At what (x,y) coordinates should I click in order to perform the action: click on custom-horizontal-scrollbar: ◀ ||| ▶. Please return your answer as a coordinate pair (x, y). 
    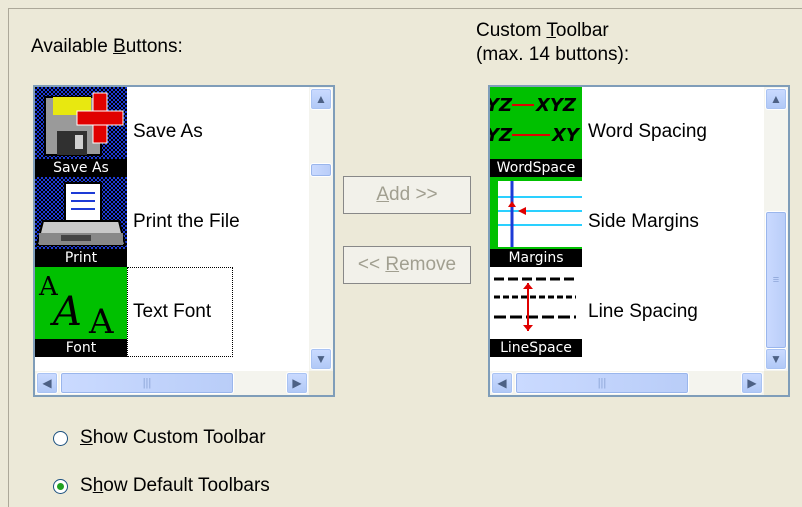
    Looking at the image, I should click on (627, 383).